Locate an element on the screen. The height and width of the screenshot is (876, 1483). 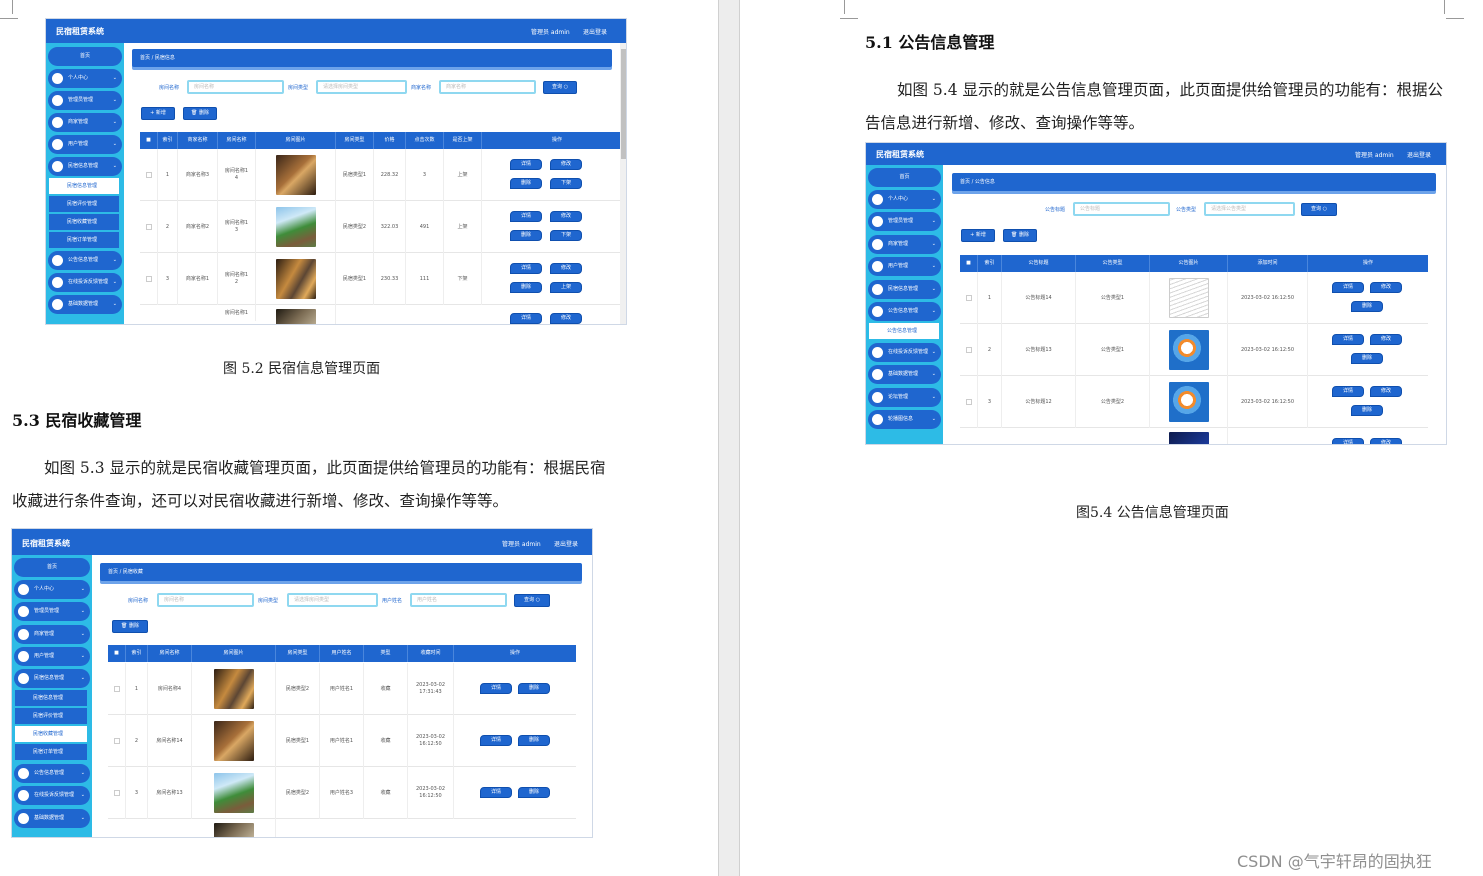
scrollbar is located at coordinates (623, 183).